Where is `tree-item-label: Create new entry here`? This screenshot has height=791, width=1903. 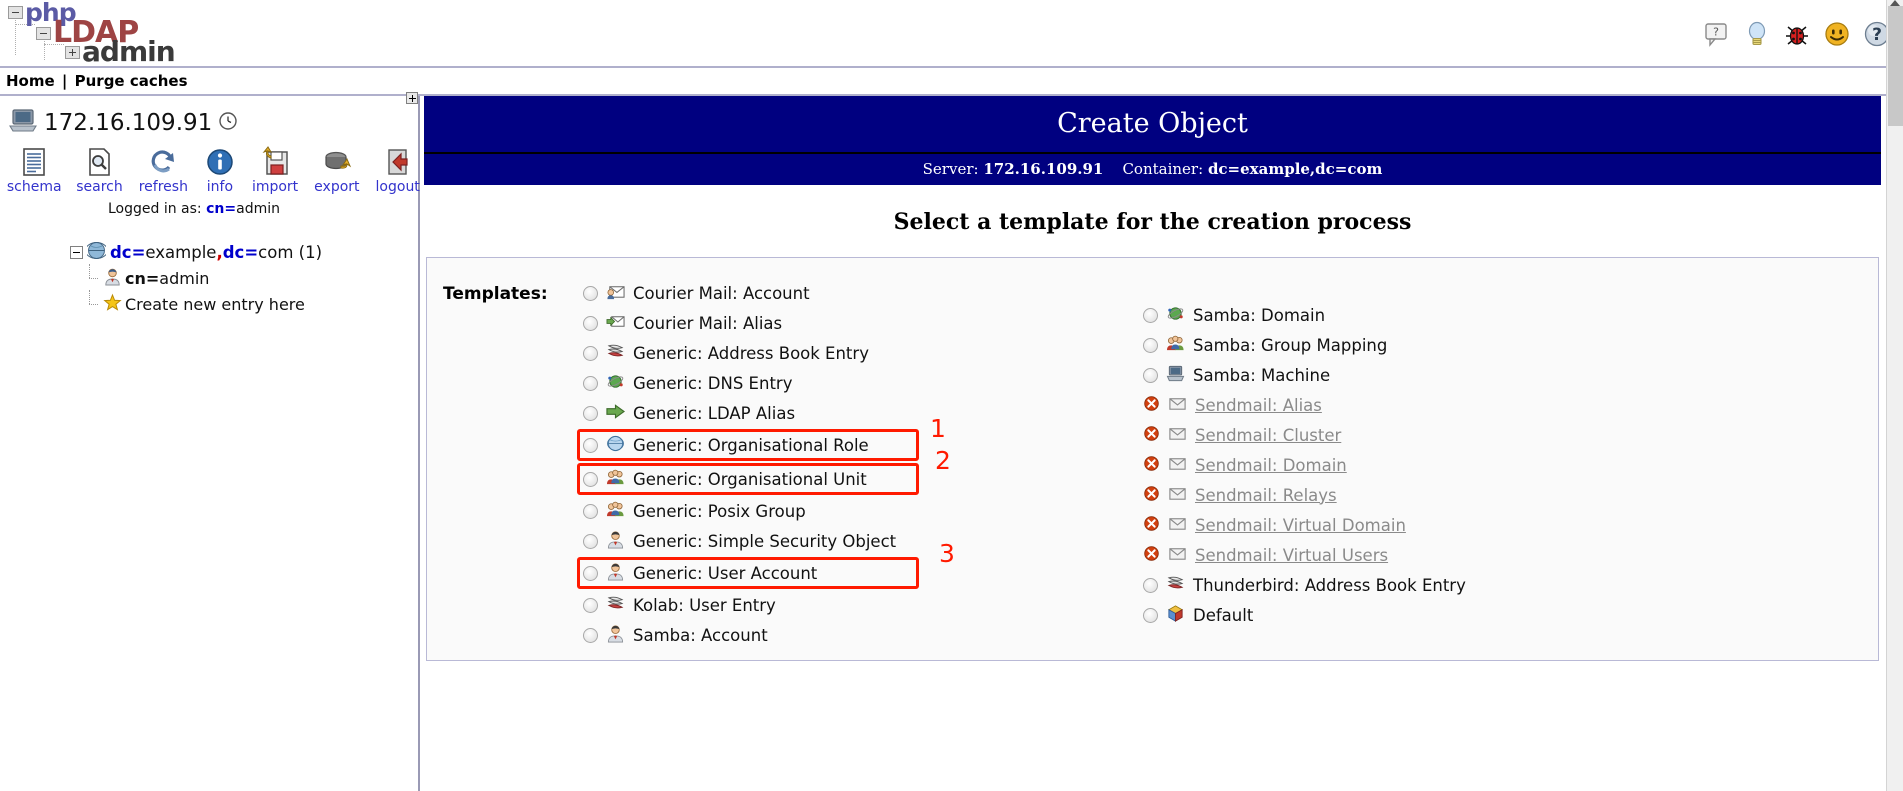 tree-item-label: Create new entry here is located at coordinates (215, 304).